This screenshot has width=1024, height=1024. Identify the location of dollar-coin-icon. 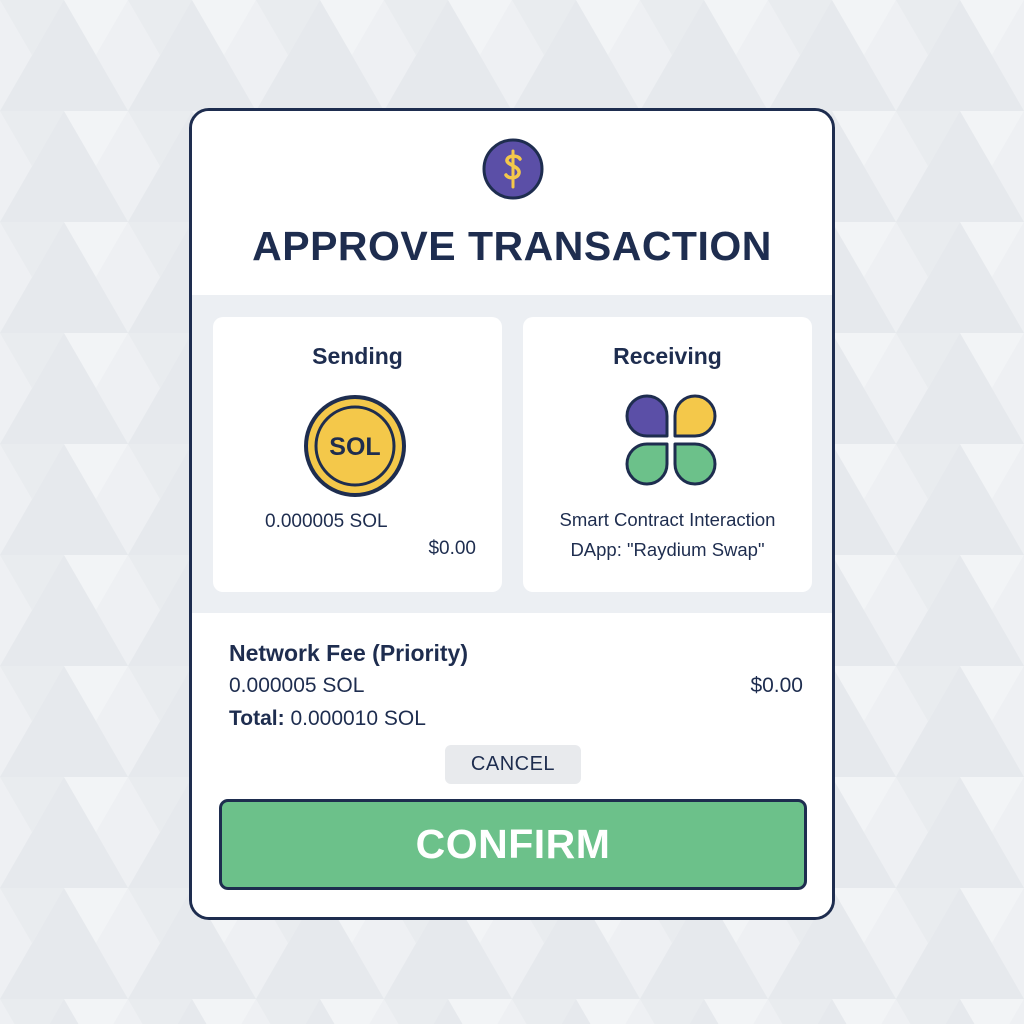
(513, 169).